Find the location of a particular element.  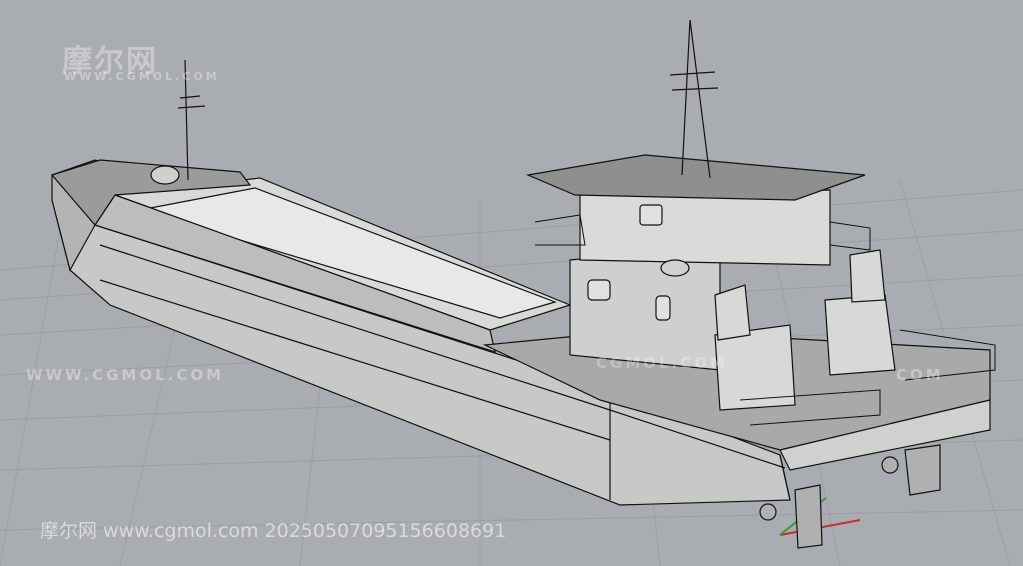

watermark-url-left: WWW.CGMOL.COM is located at coordinates (125, 375).